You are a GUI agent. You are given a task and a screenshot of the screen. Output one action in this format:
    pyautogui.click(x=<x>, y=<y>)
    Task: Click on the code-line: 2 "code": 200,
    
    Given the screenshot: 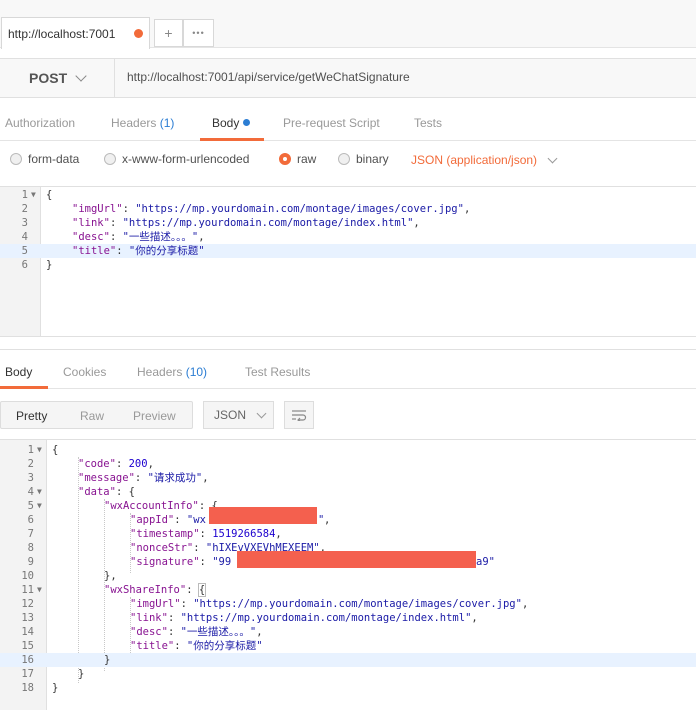 What is the action you would take?
    pyautogui.click(x=90, y=464)
    